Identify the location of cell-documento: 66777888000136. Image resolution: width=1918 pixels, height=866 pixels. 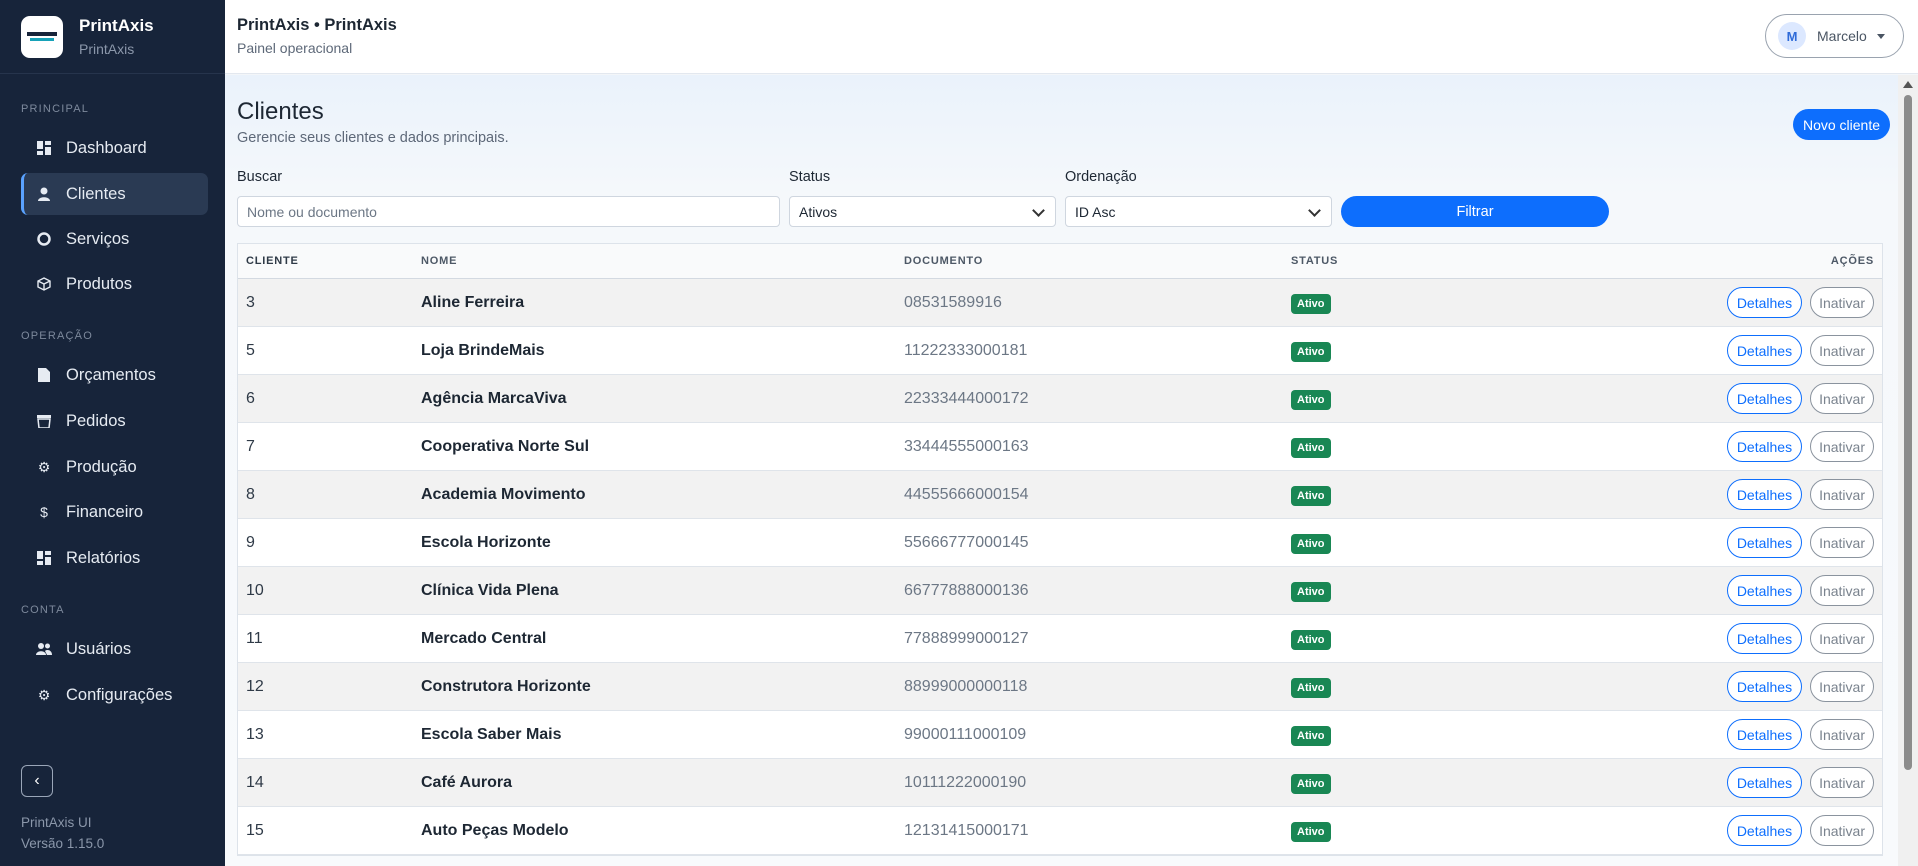
(966, 590).